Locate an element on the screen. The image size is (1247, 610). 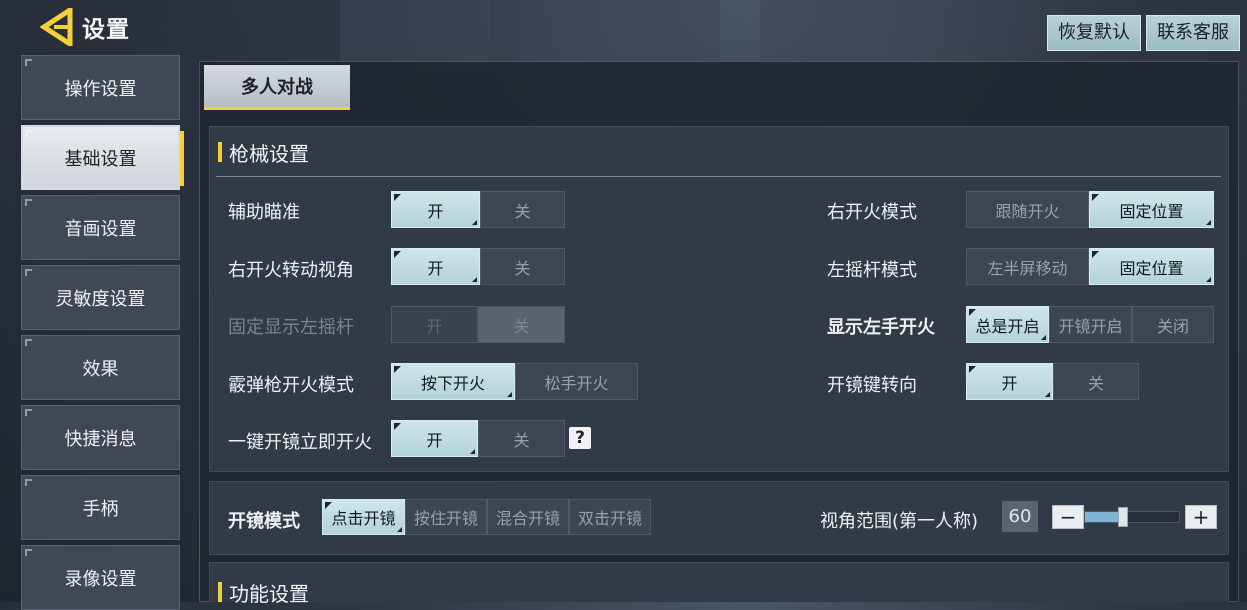
left-joystick-half-screen: 左半屏移动 is located at coordinates (1027, 266).